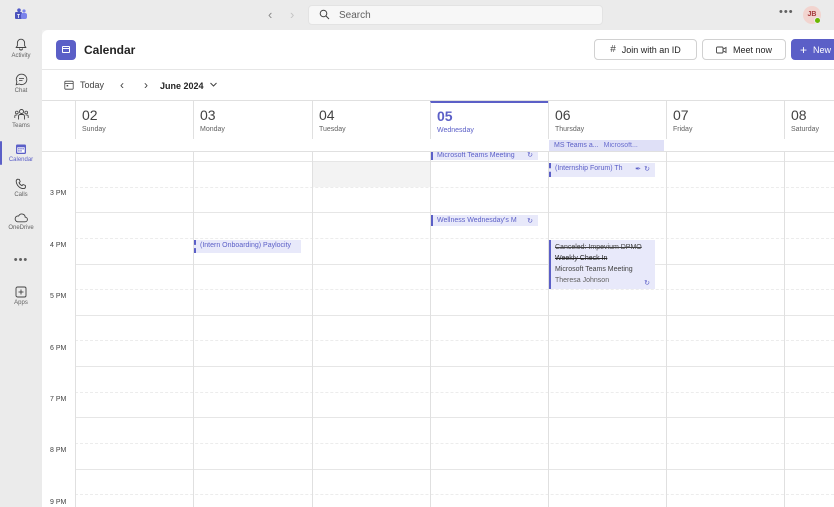  I want to click on event-title-line2: Weekly Check In, so click(581, 258).